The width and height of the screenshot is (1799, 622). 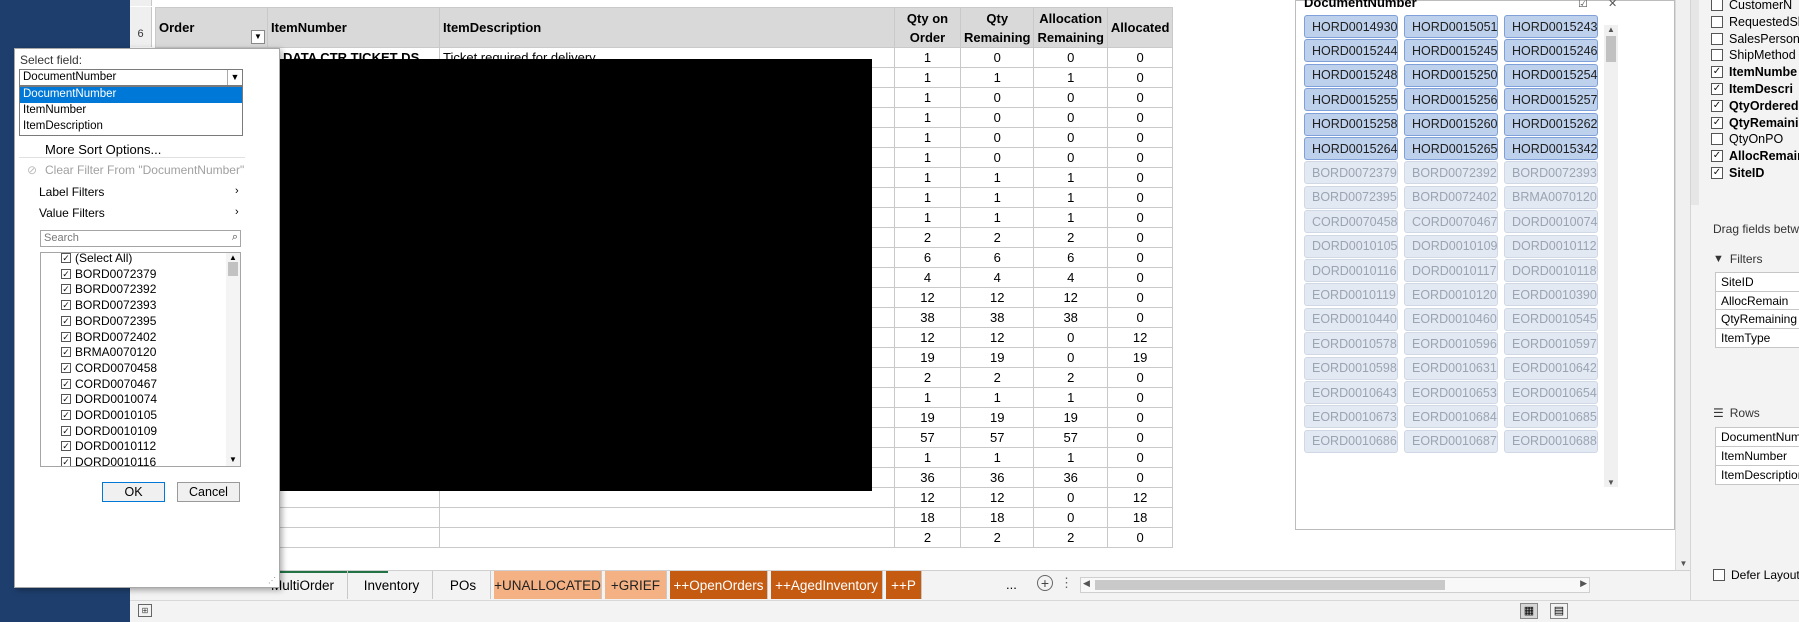 I want to click on filter-value-item: ✓ BORD0072393, so click(x=108, y=305).